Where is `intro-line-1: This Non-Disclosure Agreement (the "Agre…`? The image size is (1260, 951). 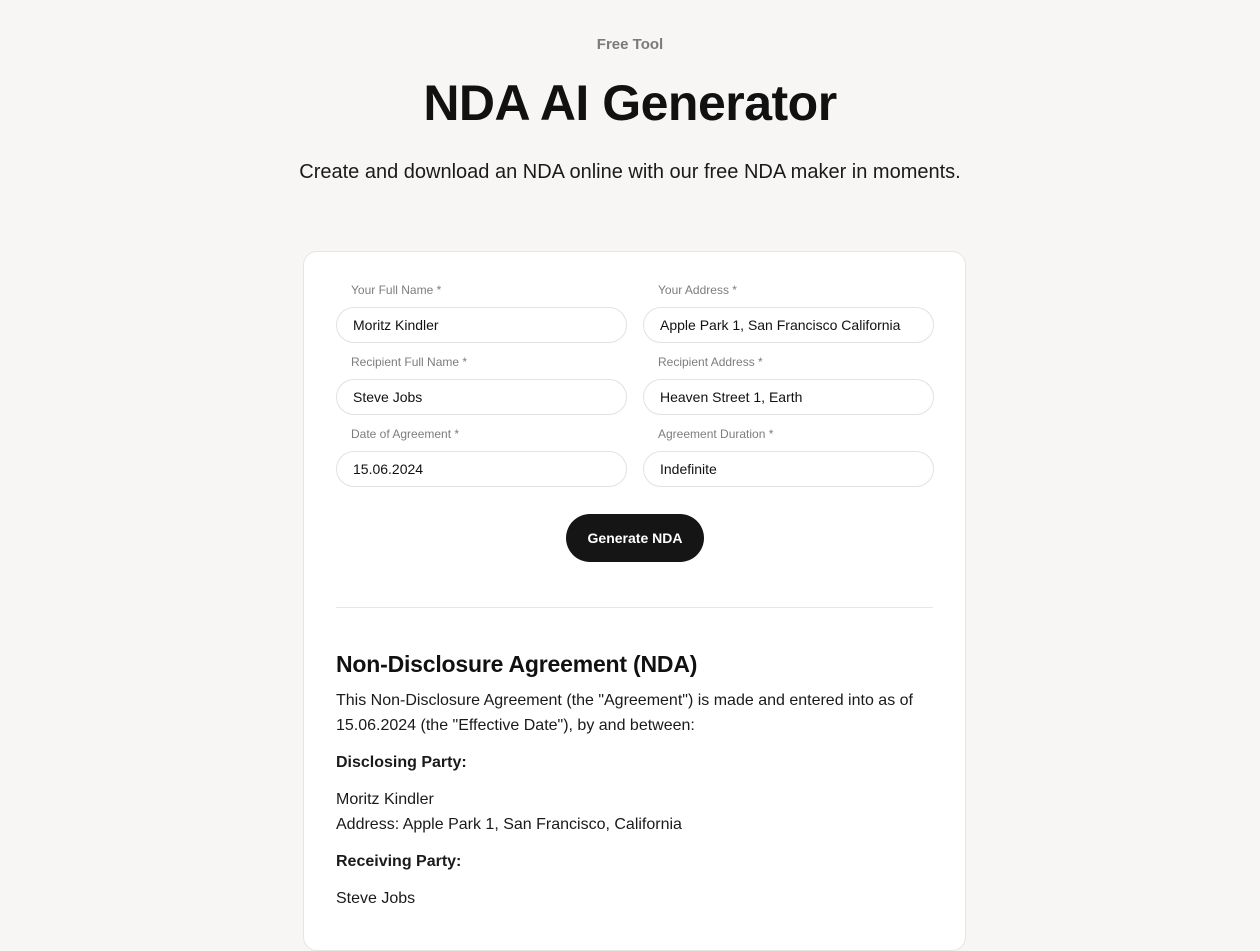 intro-line-1: This Non-Disclosure Agreement (the "Agre… is located at coordinates (624, 700).